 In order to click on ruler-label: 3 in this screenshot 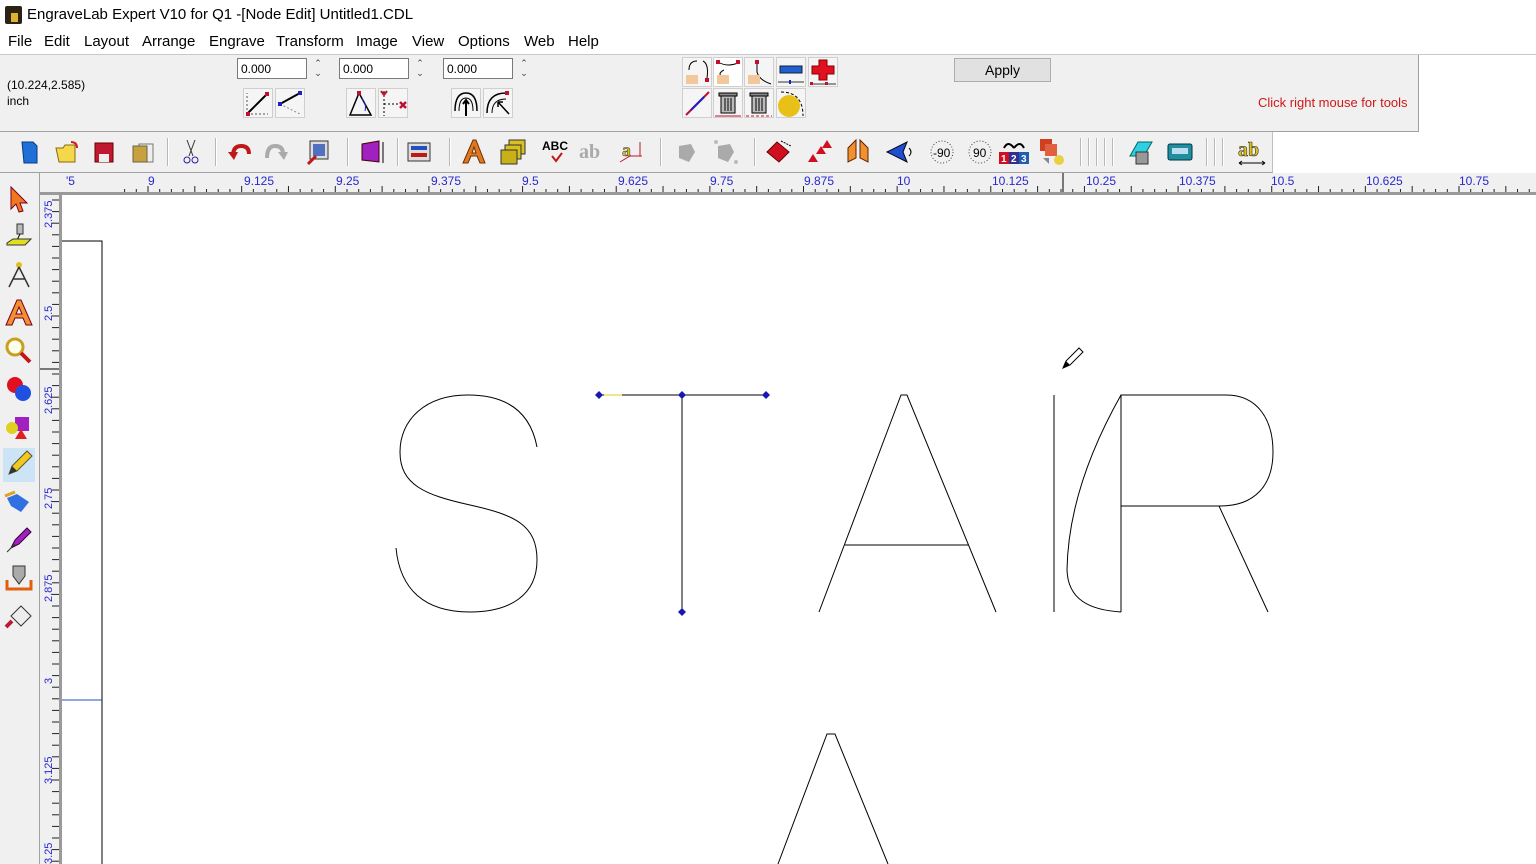, I will do `click(49, 681)`.